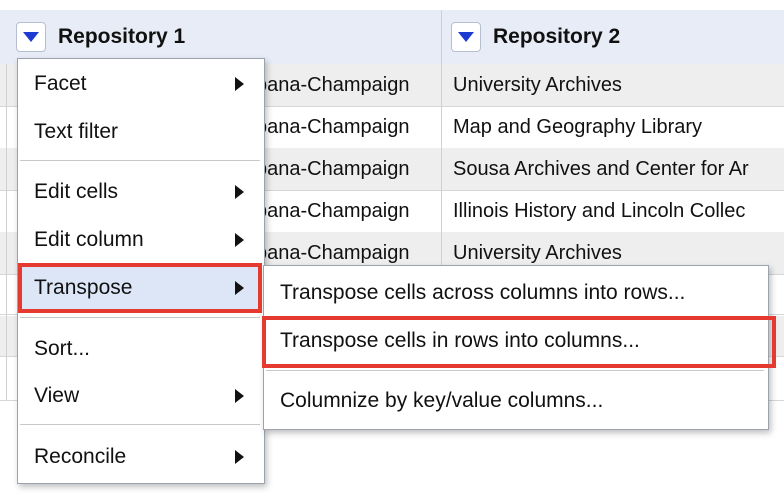 This screenshot has height=498, width=784. I want to click on column-header-label: Repository 1, so click(122, 36).